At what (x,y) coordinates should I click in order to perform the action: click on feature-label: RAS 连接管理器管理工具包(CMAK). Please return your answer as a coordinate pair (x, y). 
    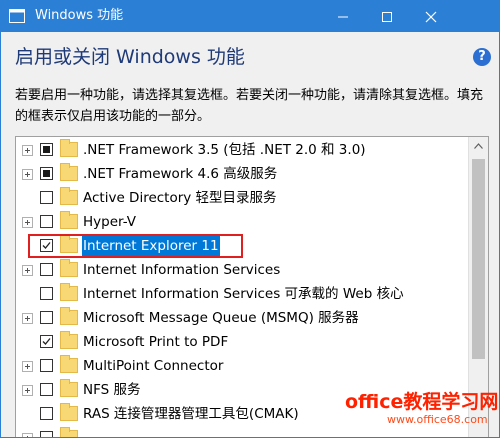
    Looking at the image, I should click on (191, 414).